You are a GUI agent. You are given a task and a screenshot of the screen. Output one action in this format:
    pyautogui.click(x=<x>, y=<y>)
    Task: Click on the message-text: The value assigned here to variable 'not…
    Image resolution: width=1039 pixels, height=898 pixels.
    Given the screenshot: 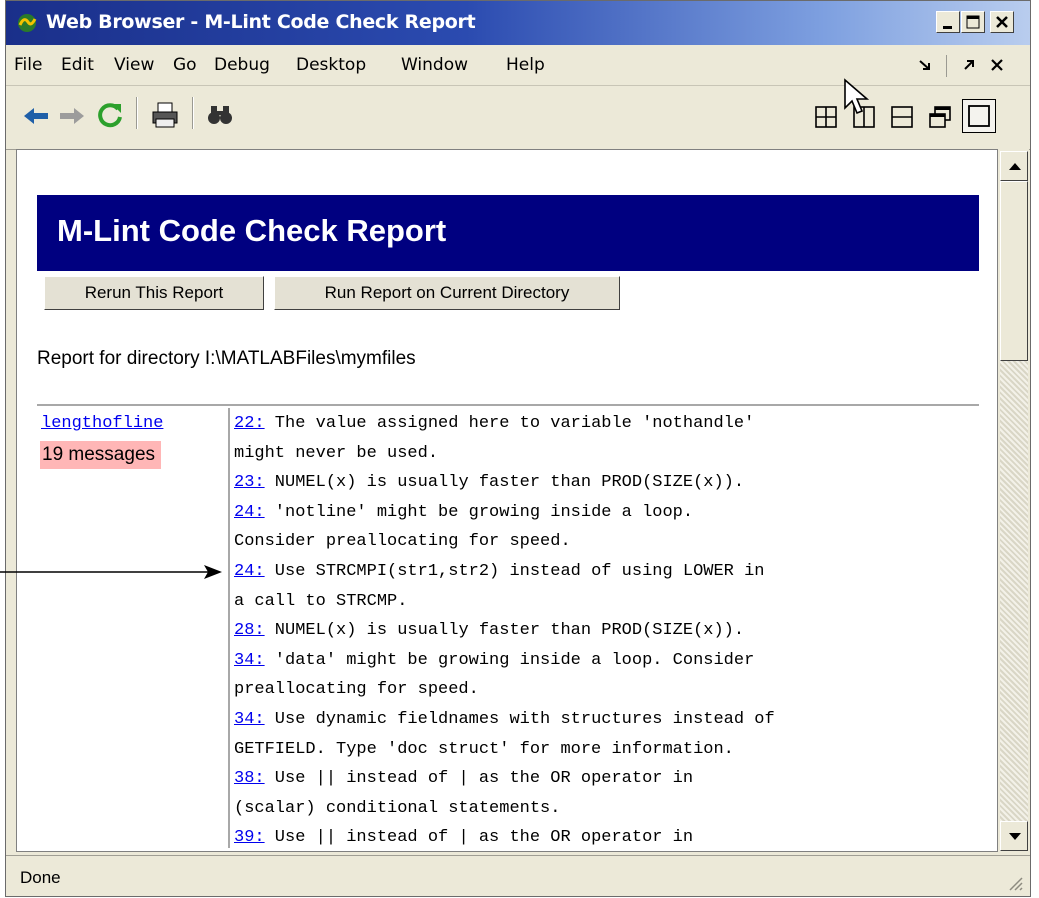 What is the action you would take?
    pyautogui.click(x=509, y=423)
    